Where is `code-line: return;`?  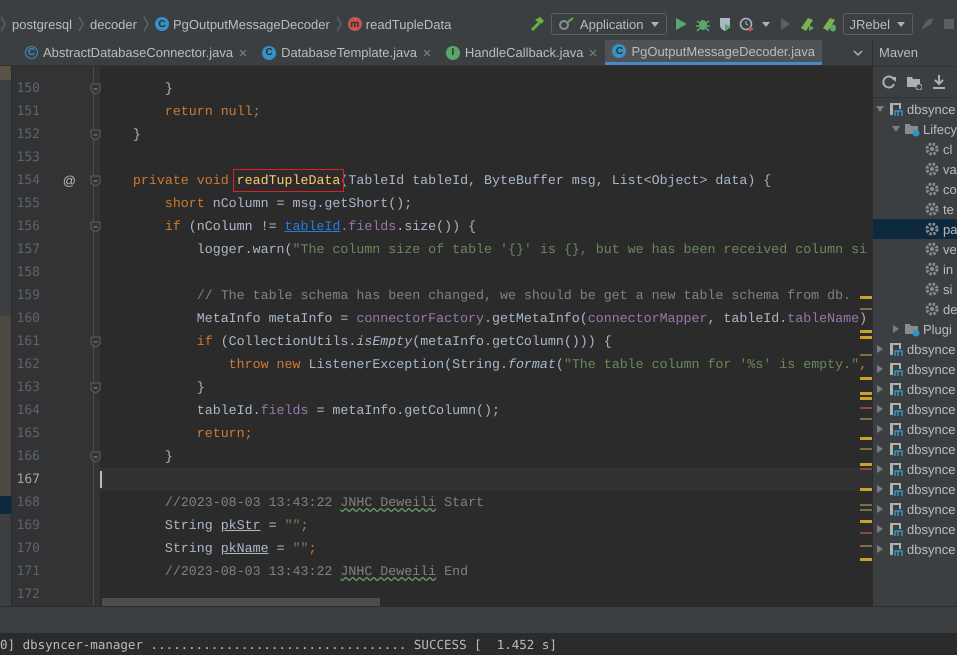
code-line: return; is located at coordinates (224, 433).